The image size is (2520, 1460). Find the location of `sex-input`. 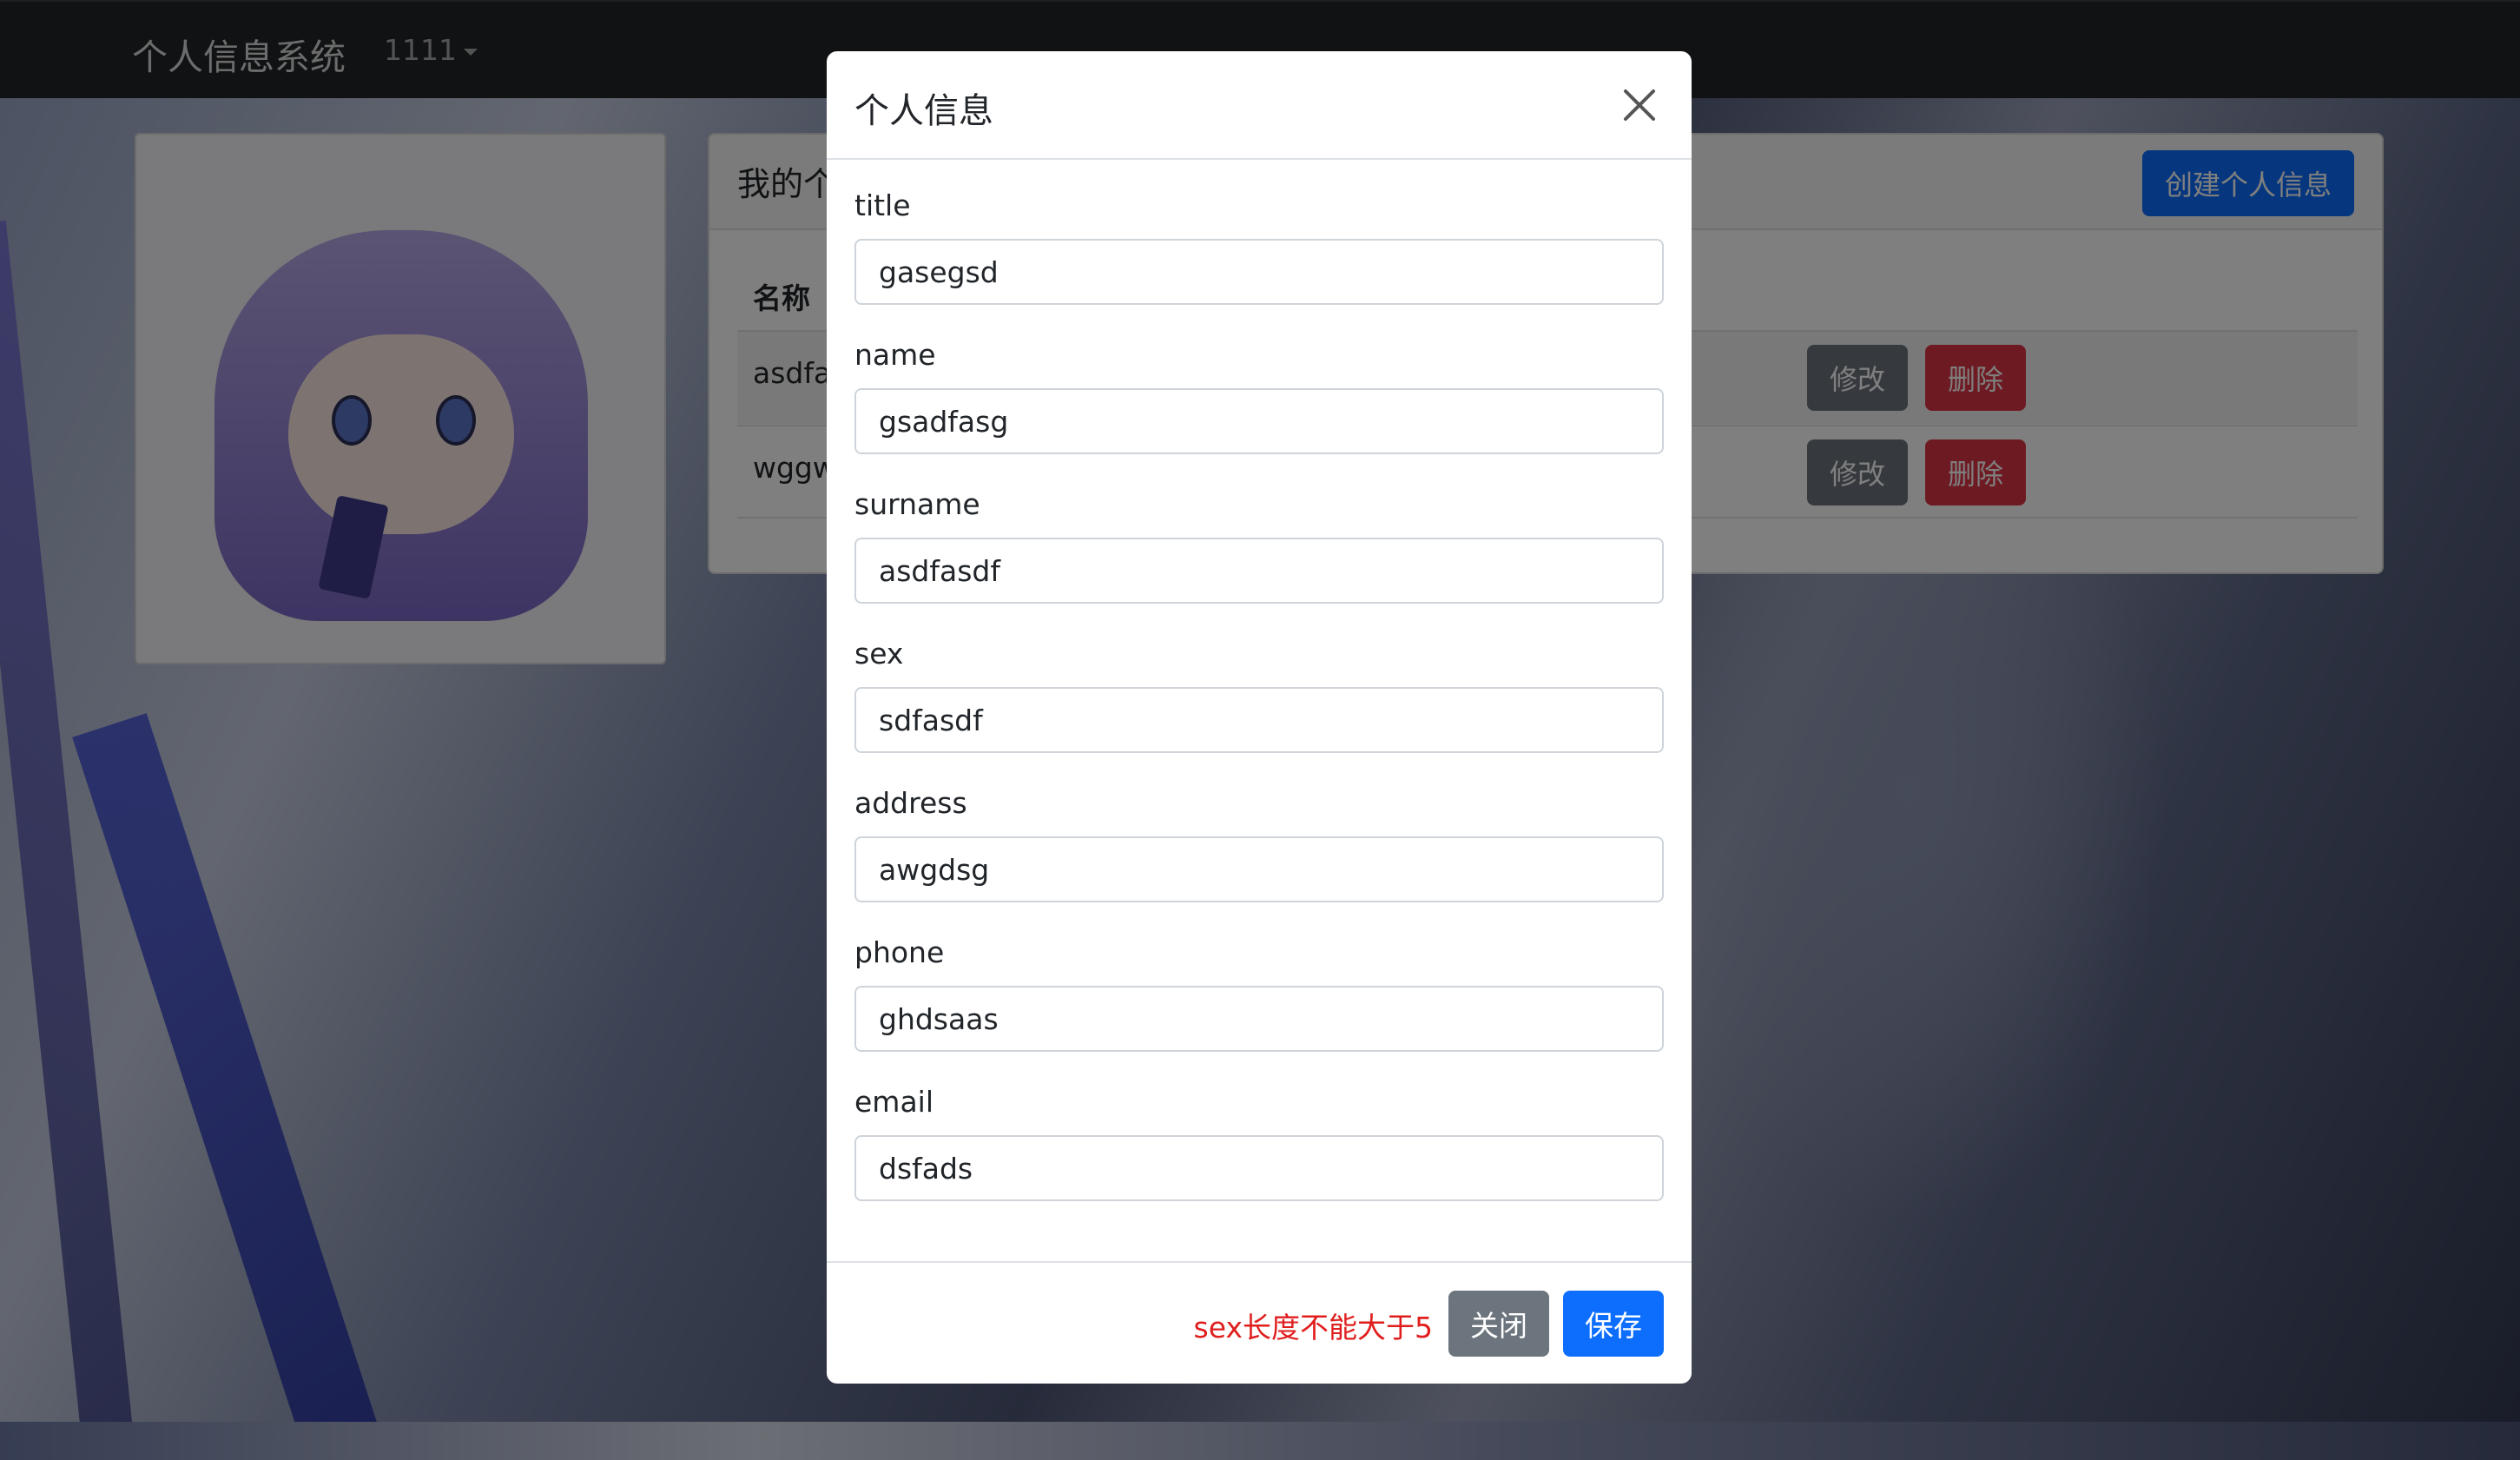

sex-input is located at coordinates (1259, 720).